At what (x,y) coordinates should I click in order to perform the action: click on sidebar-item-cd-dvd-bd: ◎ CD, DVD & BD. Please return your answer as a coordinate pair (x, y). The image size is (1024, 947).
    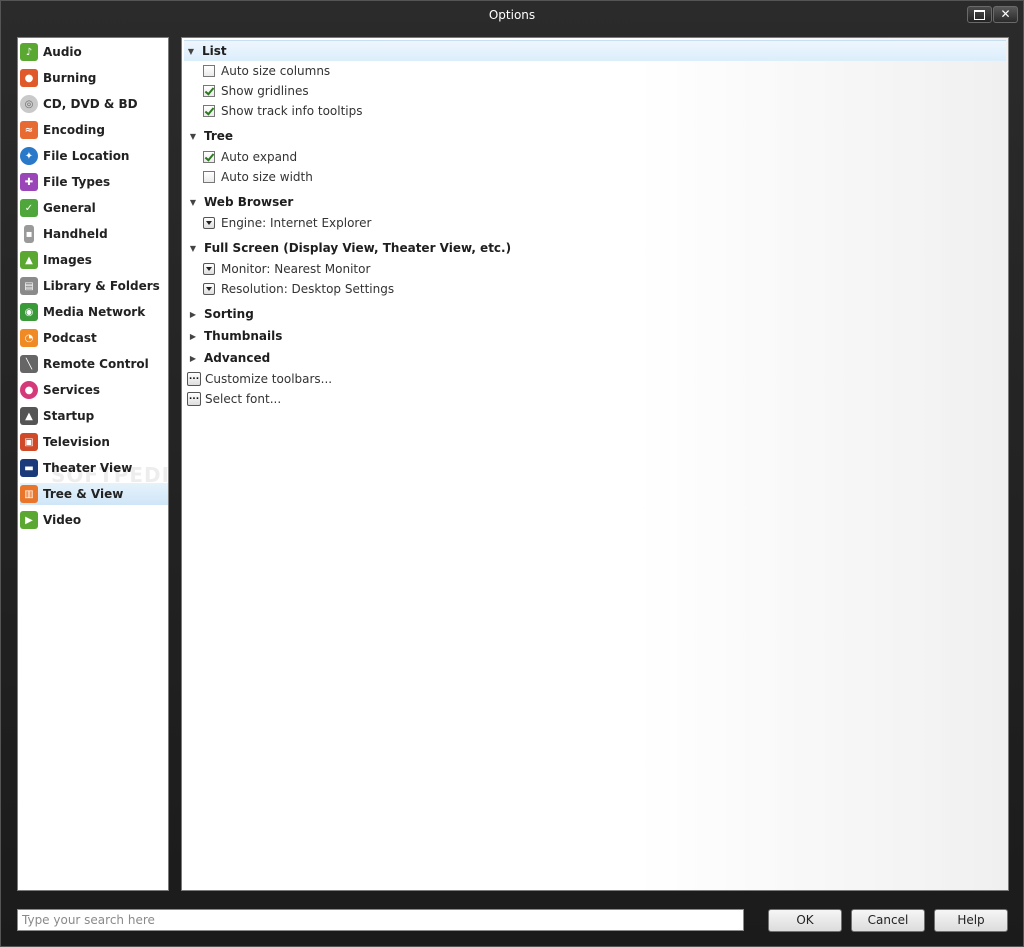
    Looking at the image, I should click on (94, 104).